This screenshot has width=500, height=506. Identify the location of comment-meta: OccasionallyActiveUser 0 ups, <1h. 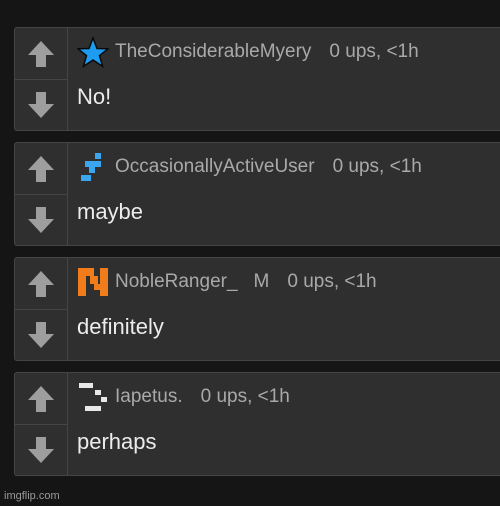
(249, 167).